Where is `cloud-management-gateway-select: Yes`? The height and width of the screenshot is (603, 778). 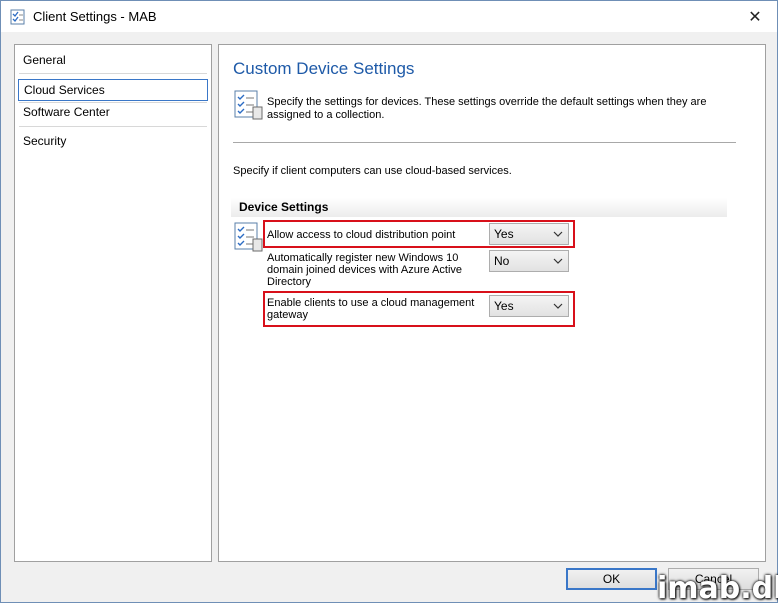 cloud-management-gateway-select: Yes is located at coordinates (529, 306).